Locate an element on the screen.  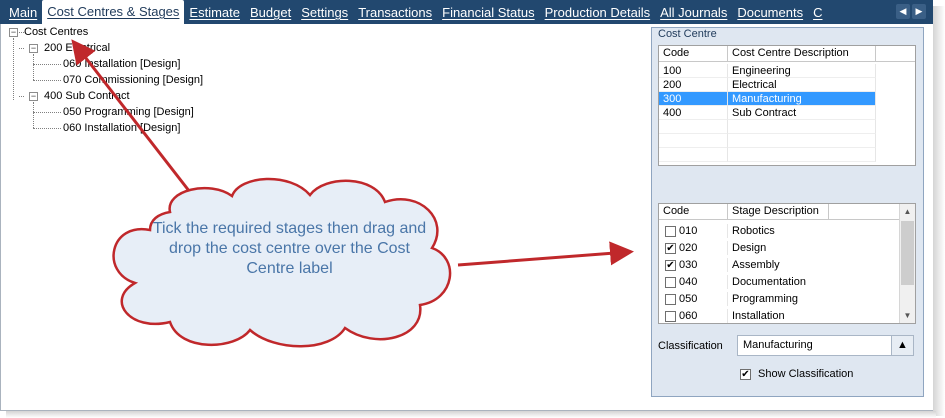
arrow-to-tree is located at coordinates (133, 118).